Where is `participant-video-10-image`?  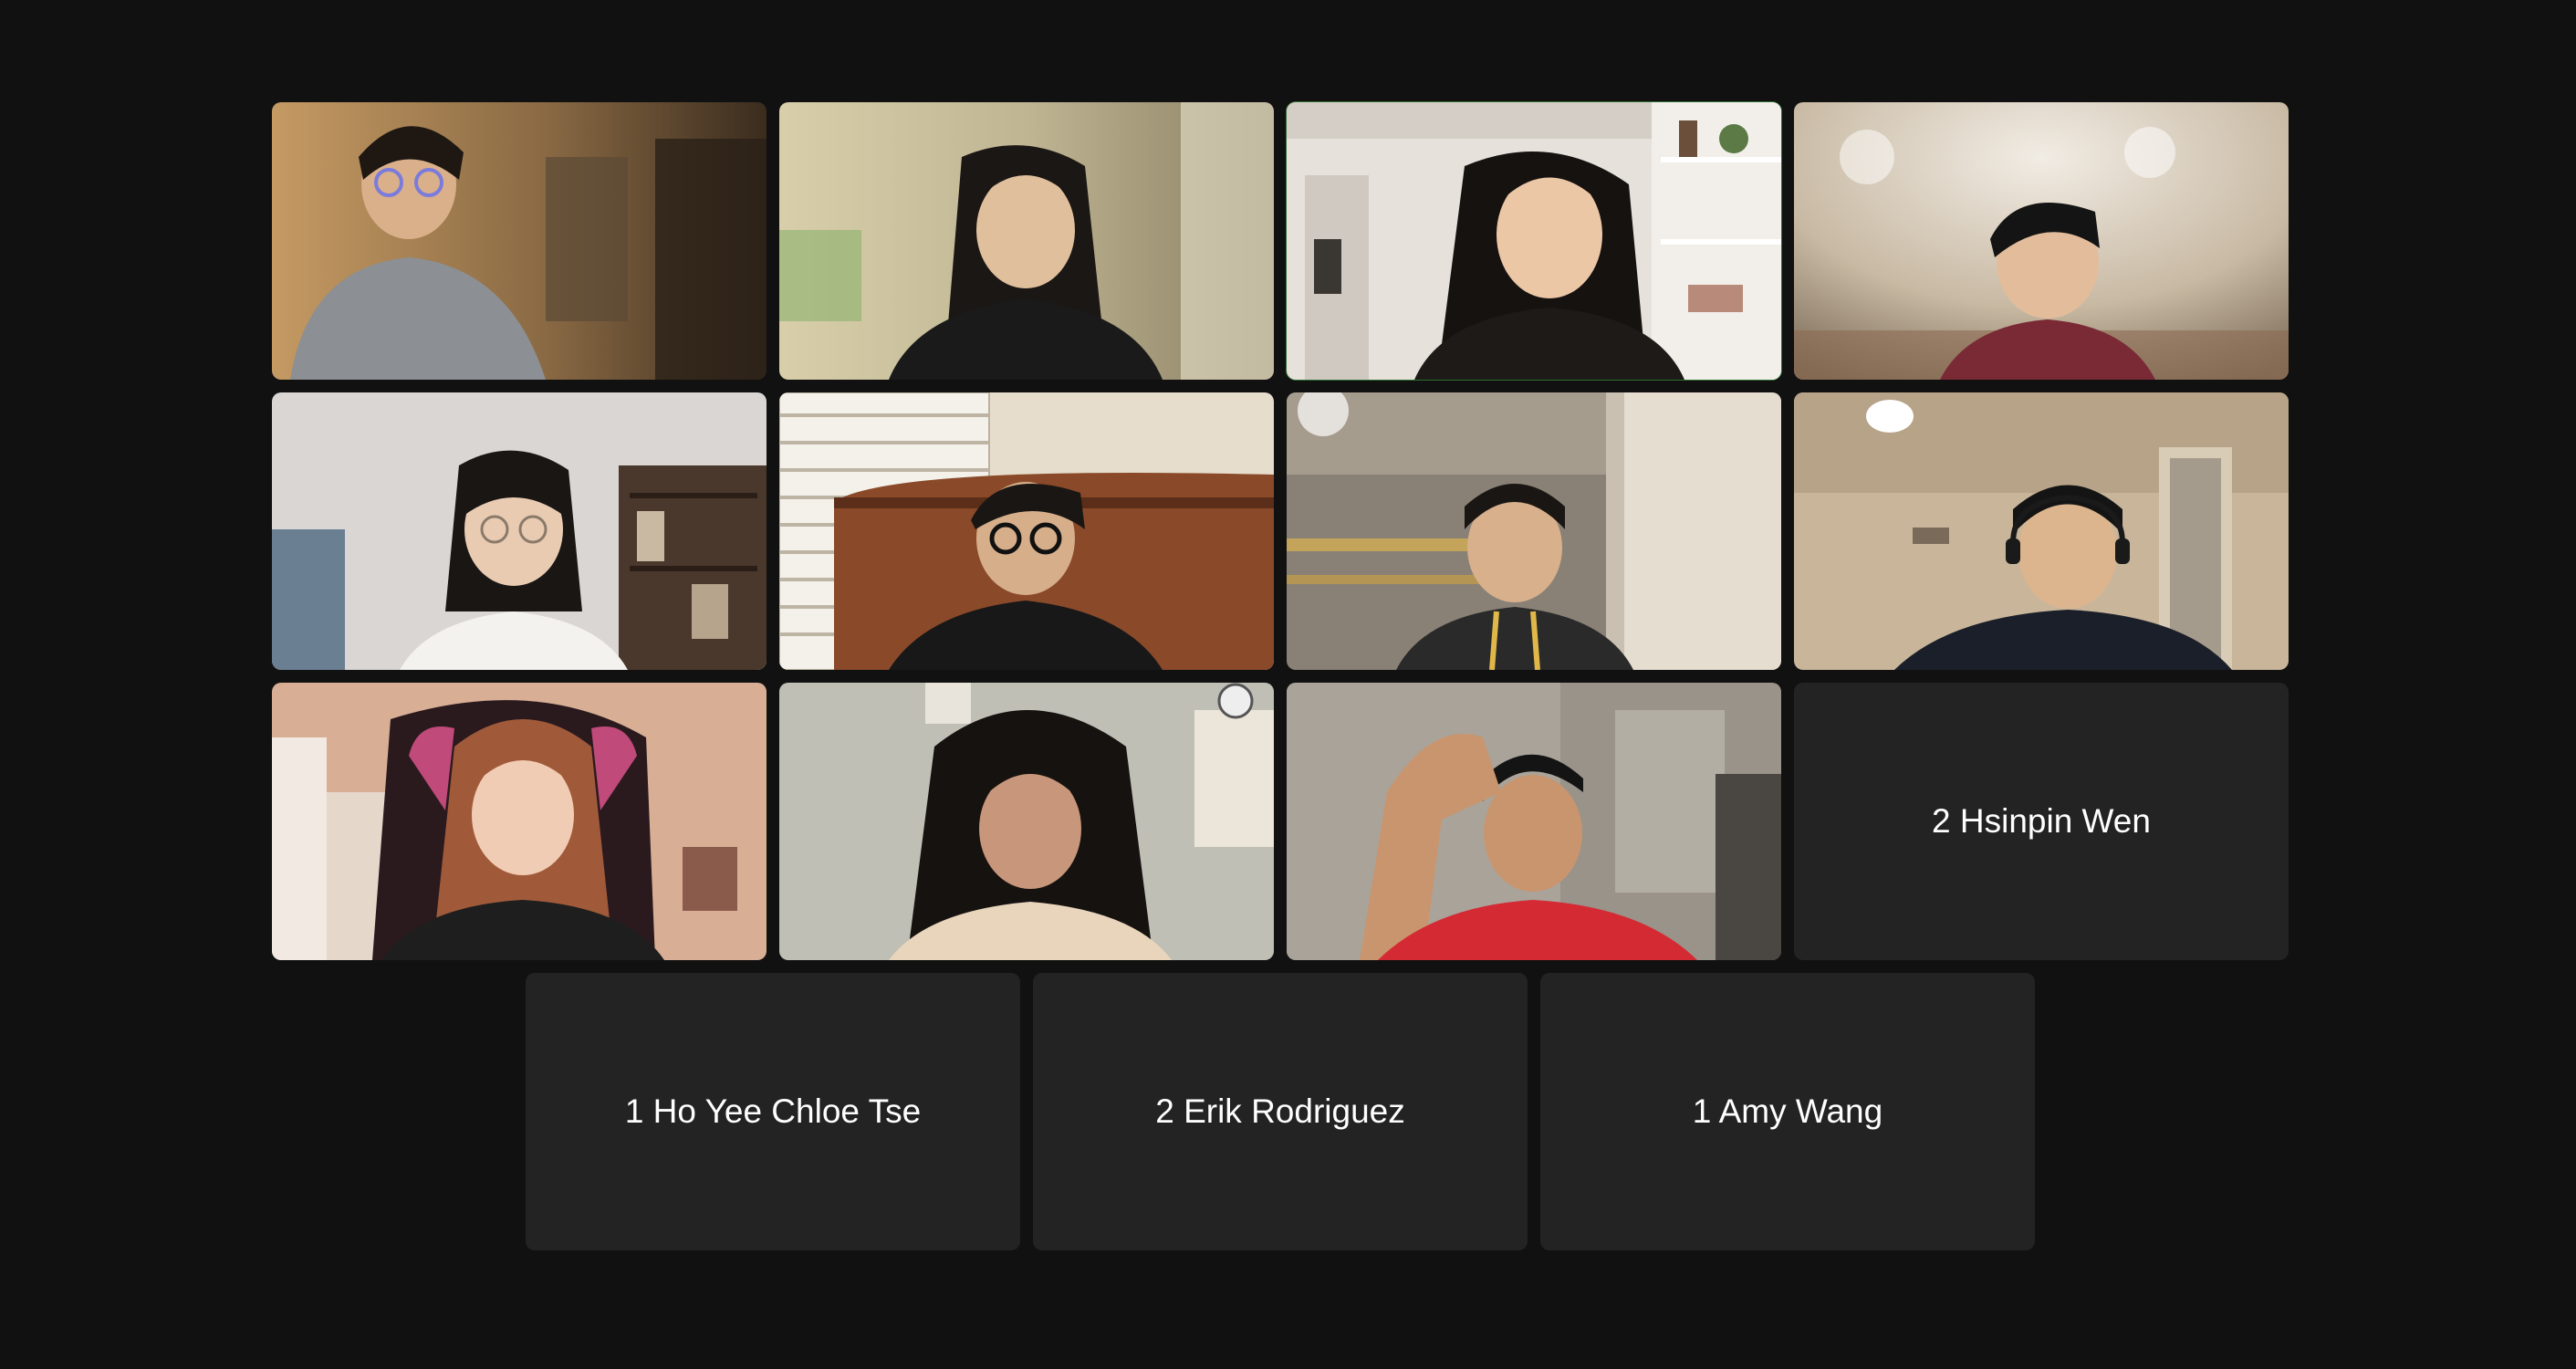
participant-video-10-image is located at coordinates (1026, 821).